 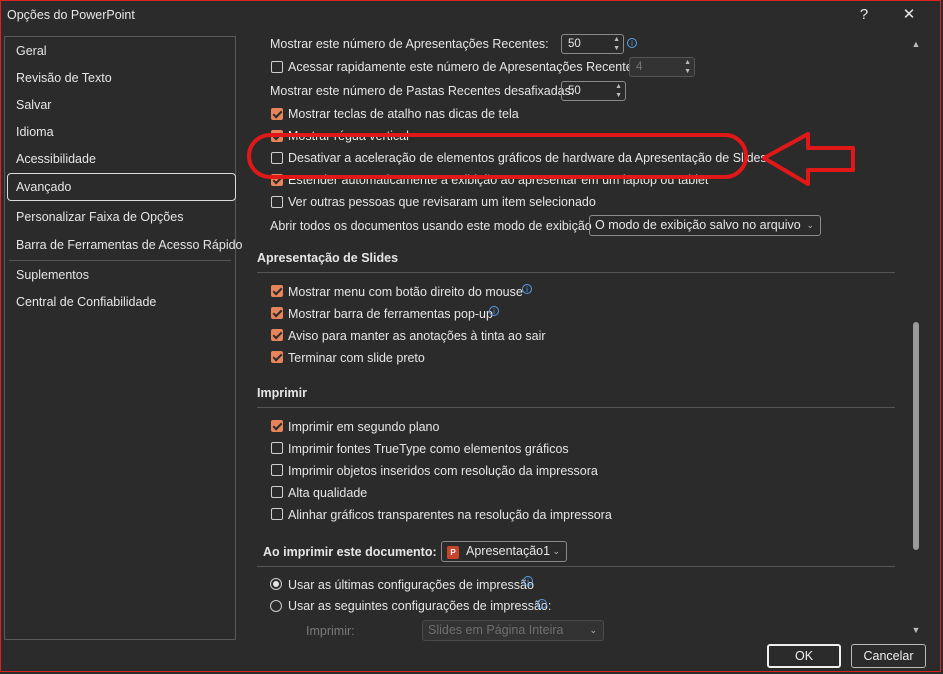 What do you see at coordinates (698, 225) in the screenshot?
I see `open-view-value: O modo de exibição salvo no arquivo` at bounding box center [698, 225].